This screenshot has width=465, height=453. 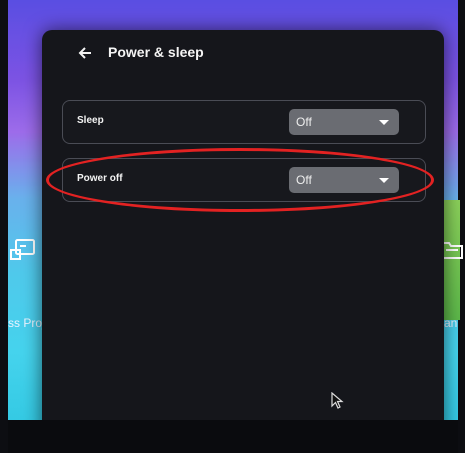 What do you see at coordinates (338, 400) in the screenshot?
I see `mouse-cursor-icon` at bounding box center [338, 400].